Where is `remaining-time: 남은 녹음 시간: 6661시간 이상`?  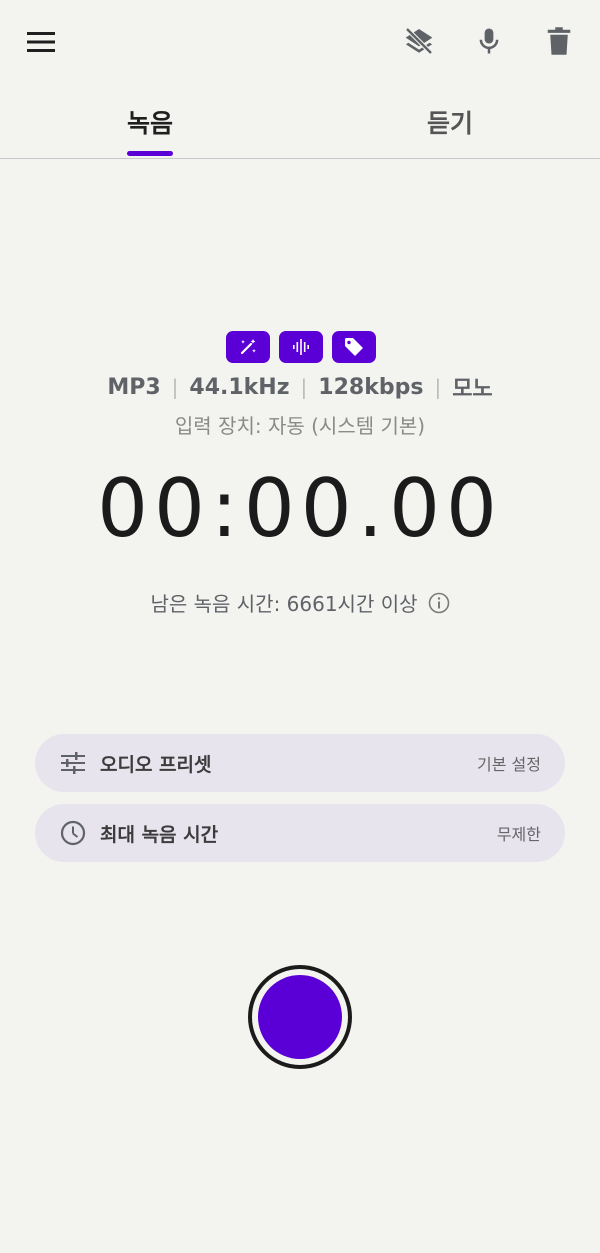
remaining-time: 남은 녹음 시간: 6661시간 이상 is located at coordinates (300, 602).